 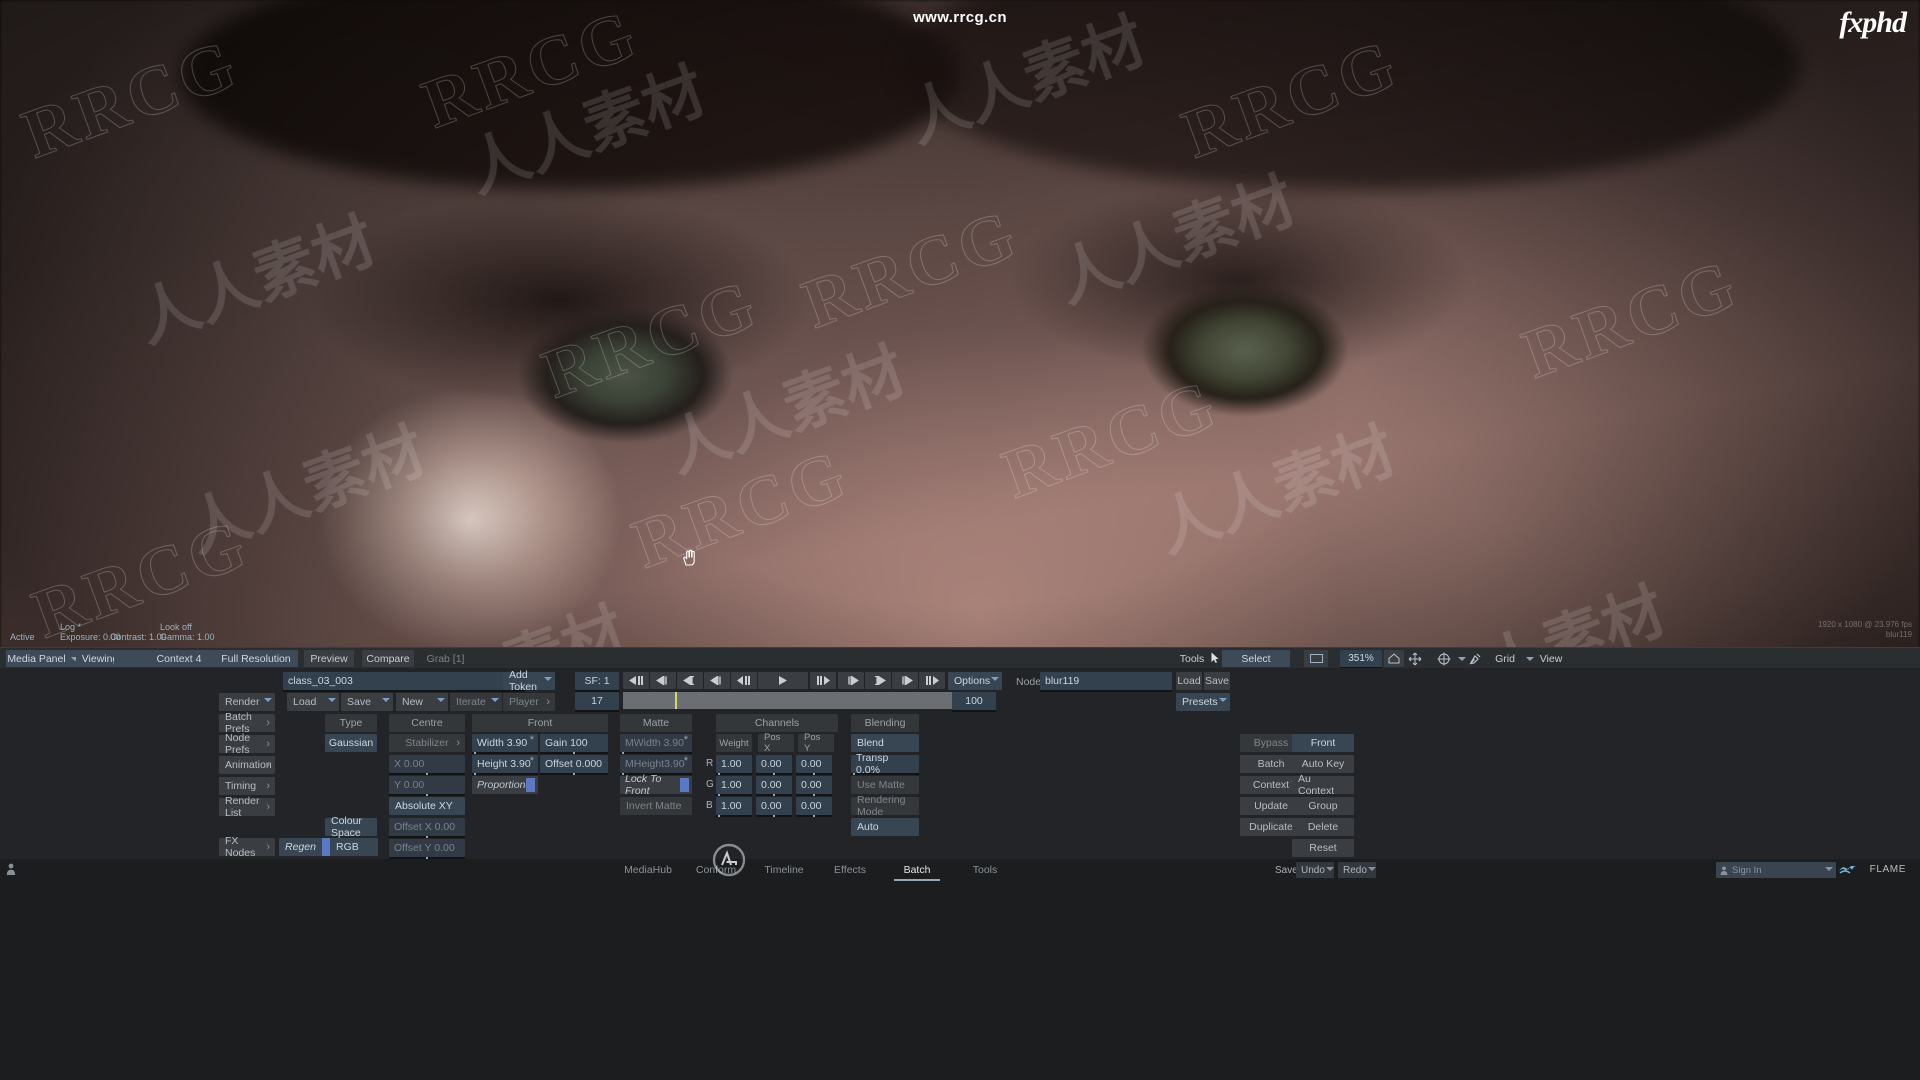 What do you see at coordinates (1323, 764) in the screenshot?
I see `auto-key-button: Auto Key` at bounding box center [1323, 764].